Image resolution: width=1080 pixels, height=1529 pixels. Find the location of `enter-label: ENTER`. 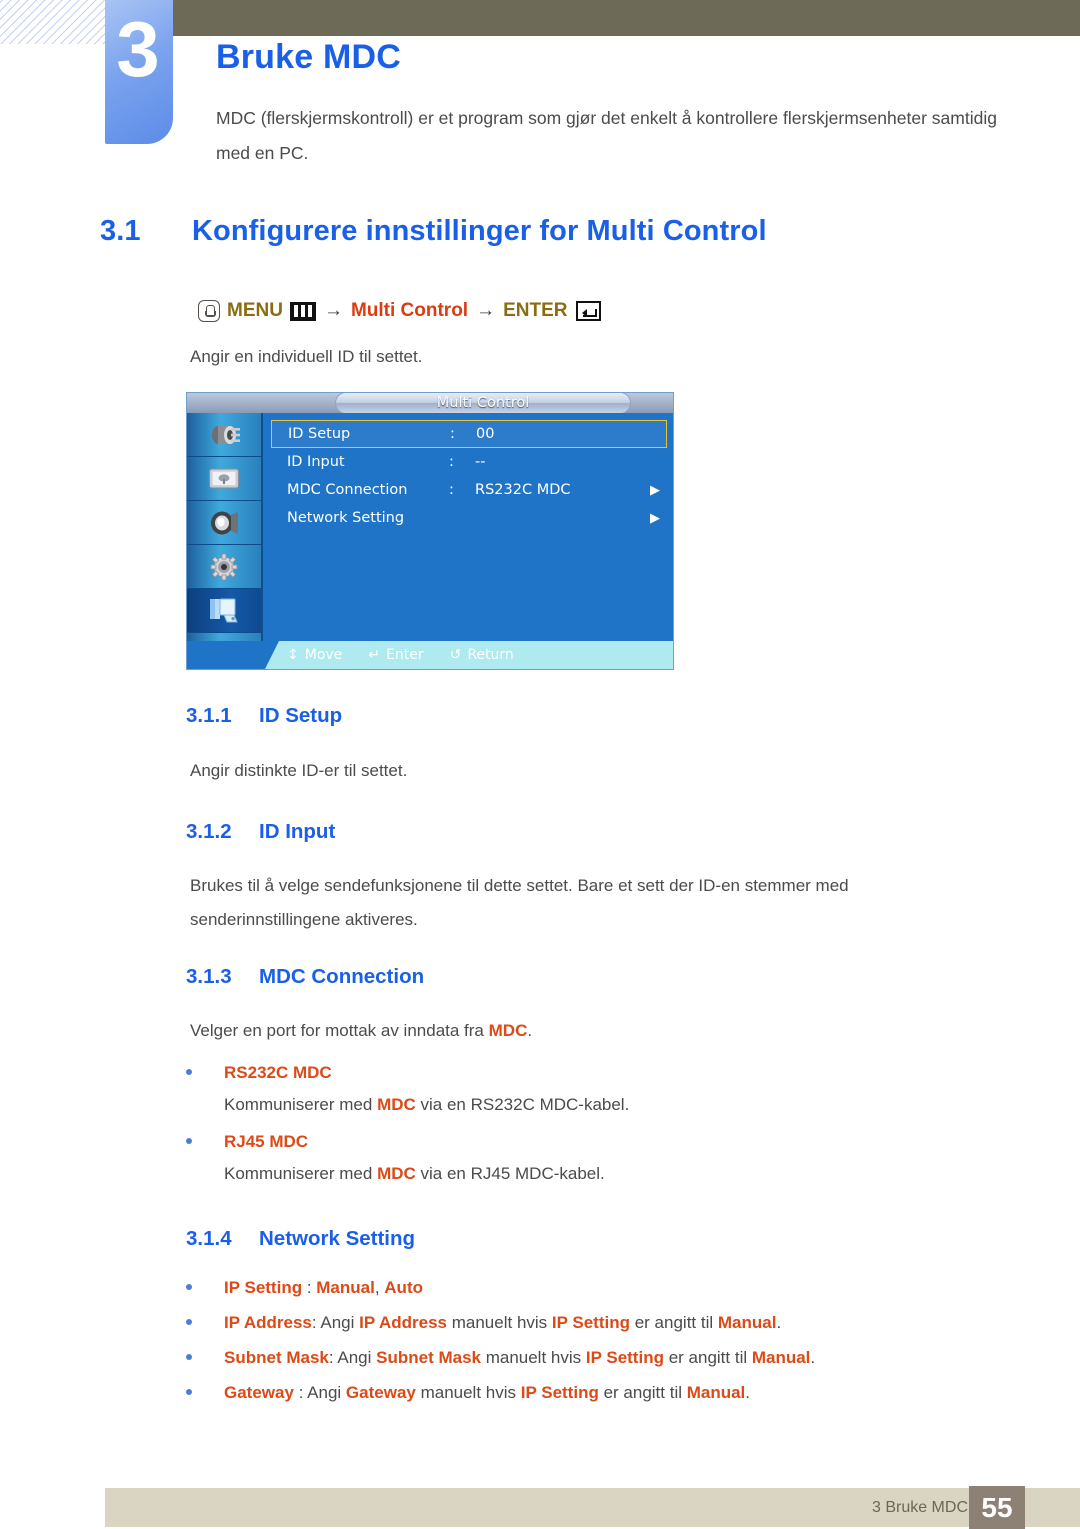

enter-label: ENTER is located at coordinates (535, 310).